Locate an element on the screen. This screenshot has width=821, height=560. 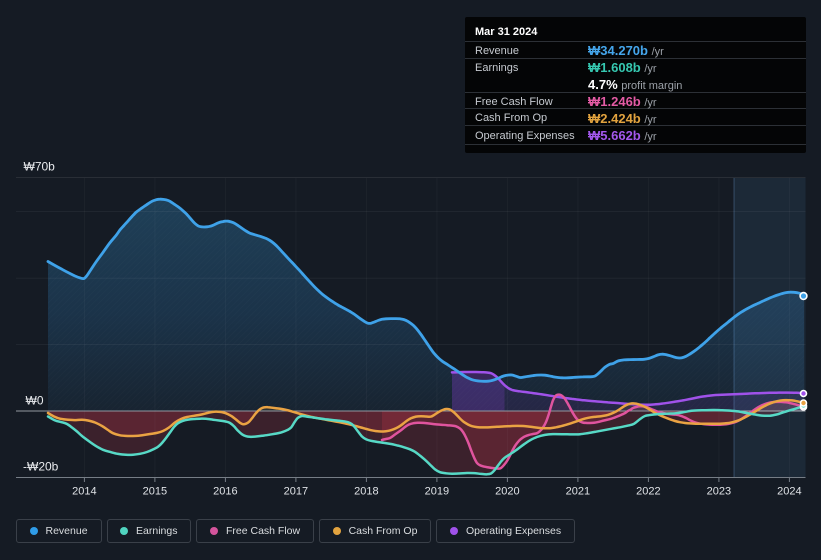
svg-text: ₩0 is located at coordinates (35, 401).